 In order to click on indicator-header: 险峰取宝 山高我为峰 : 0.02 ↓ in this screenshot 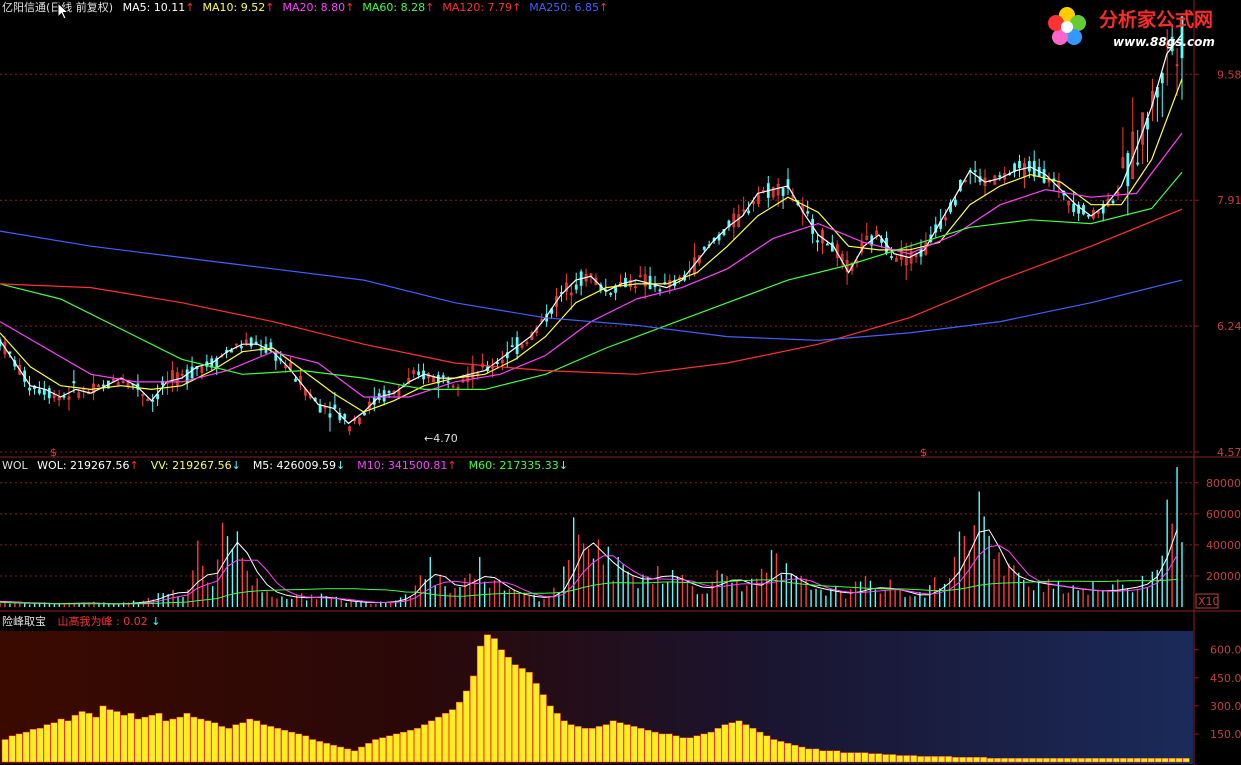, I will do `click(81, 621)`.